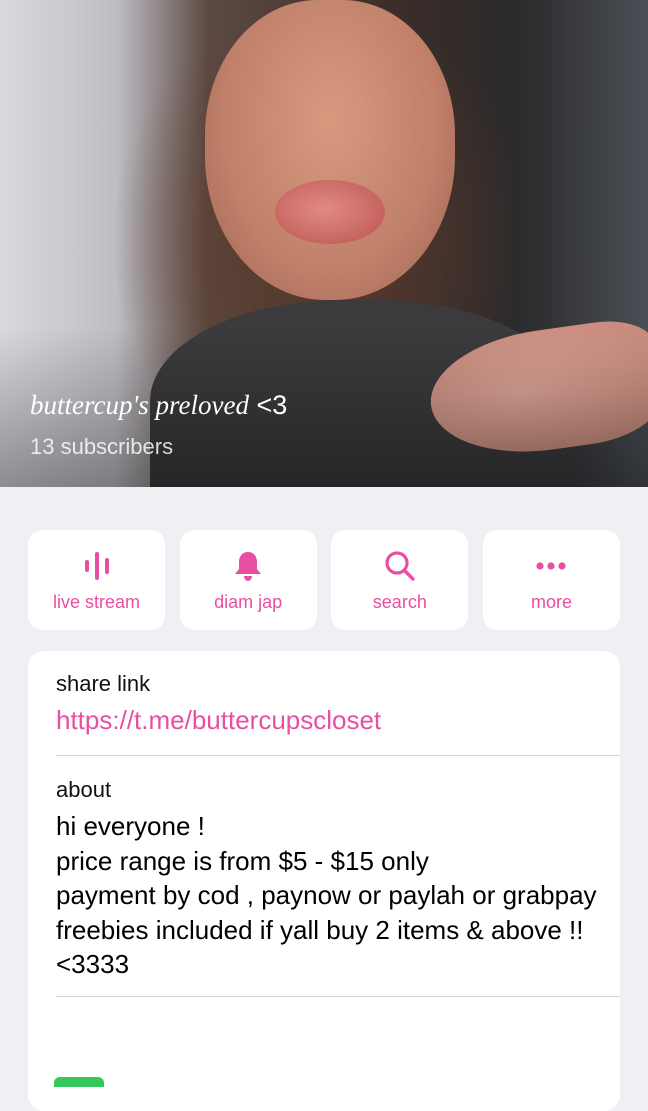 The image size is (648, 1111). I want to click on more-button: more, so click(551, 580).